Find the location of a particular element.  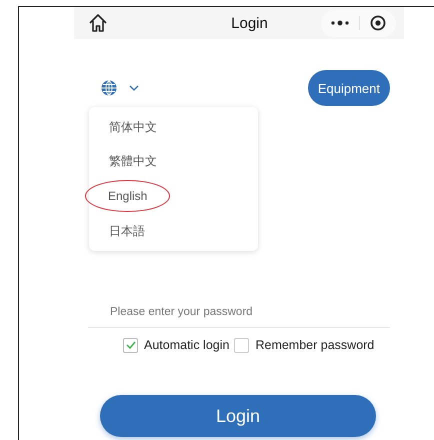

language-option: 日本語 is located at coordinates (117, 231).